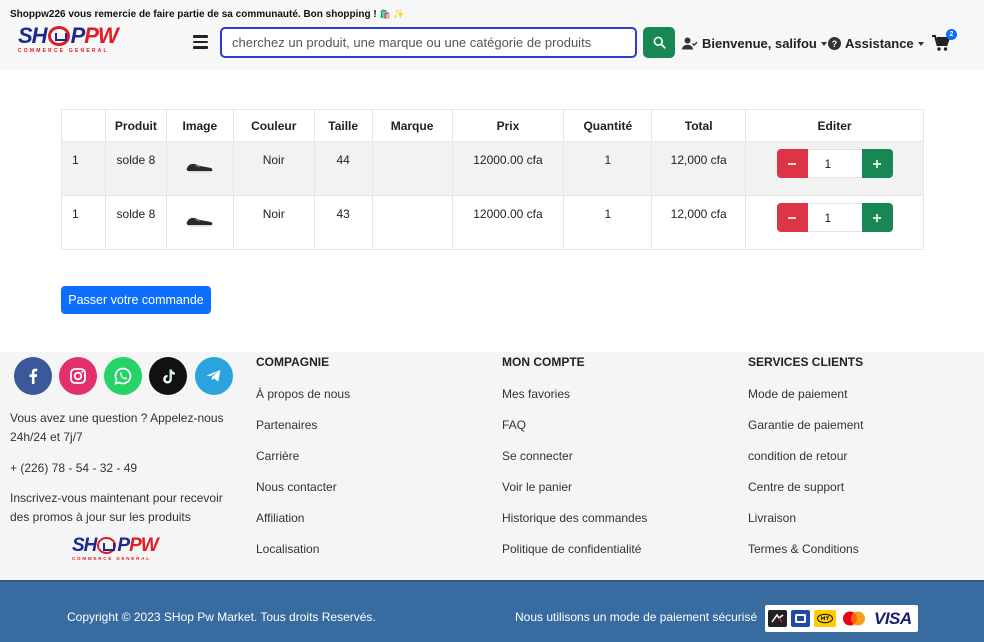 This screenshot has height=642, width=984. I want to click on user-menu-label: Bienvenue, salifou, so click(759, 43).